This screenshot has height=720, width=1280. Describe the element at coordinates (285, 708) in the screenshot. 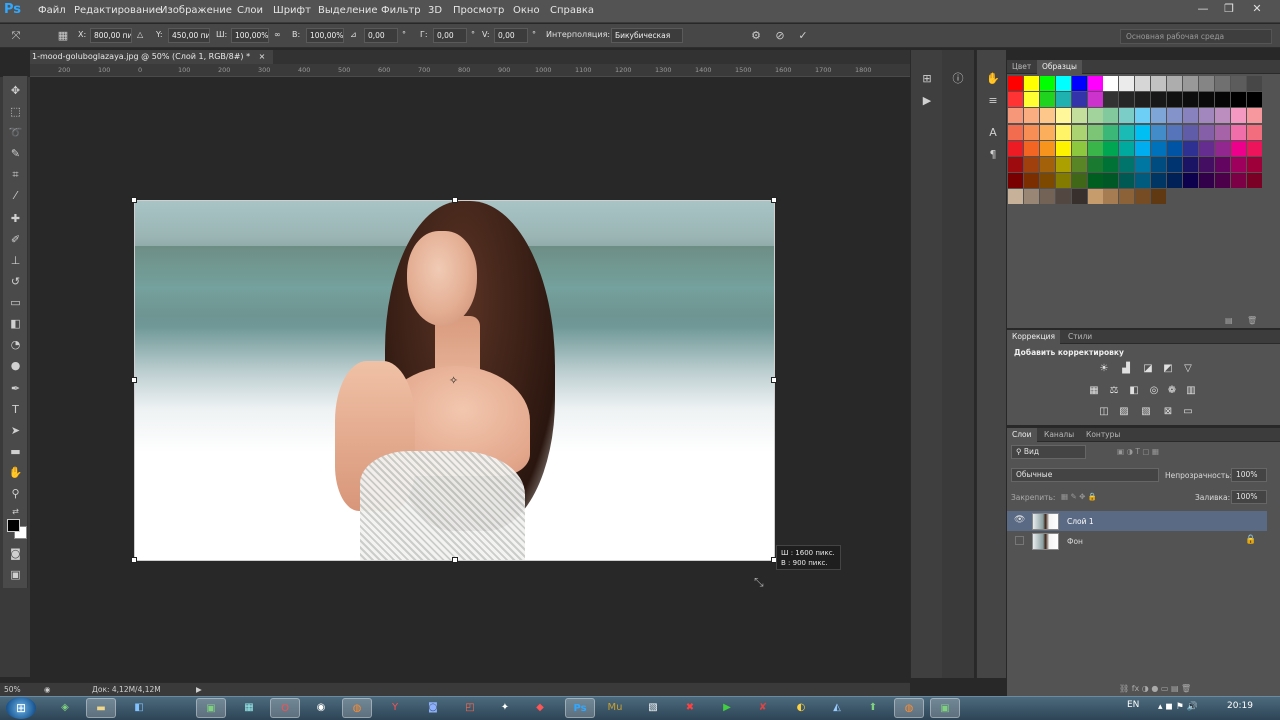

I see `opera-icon: O` at that location.